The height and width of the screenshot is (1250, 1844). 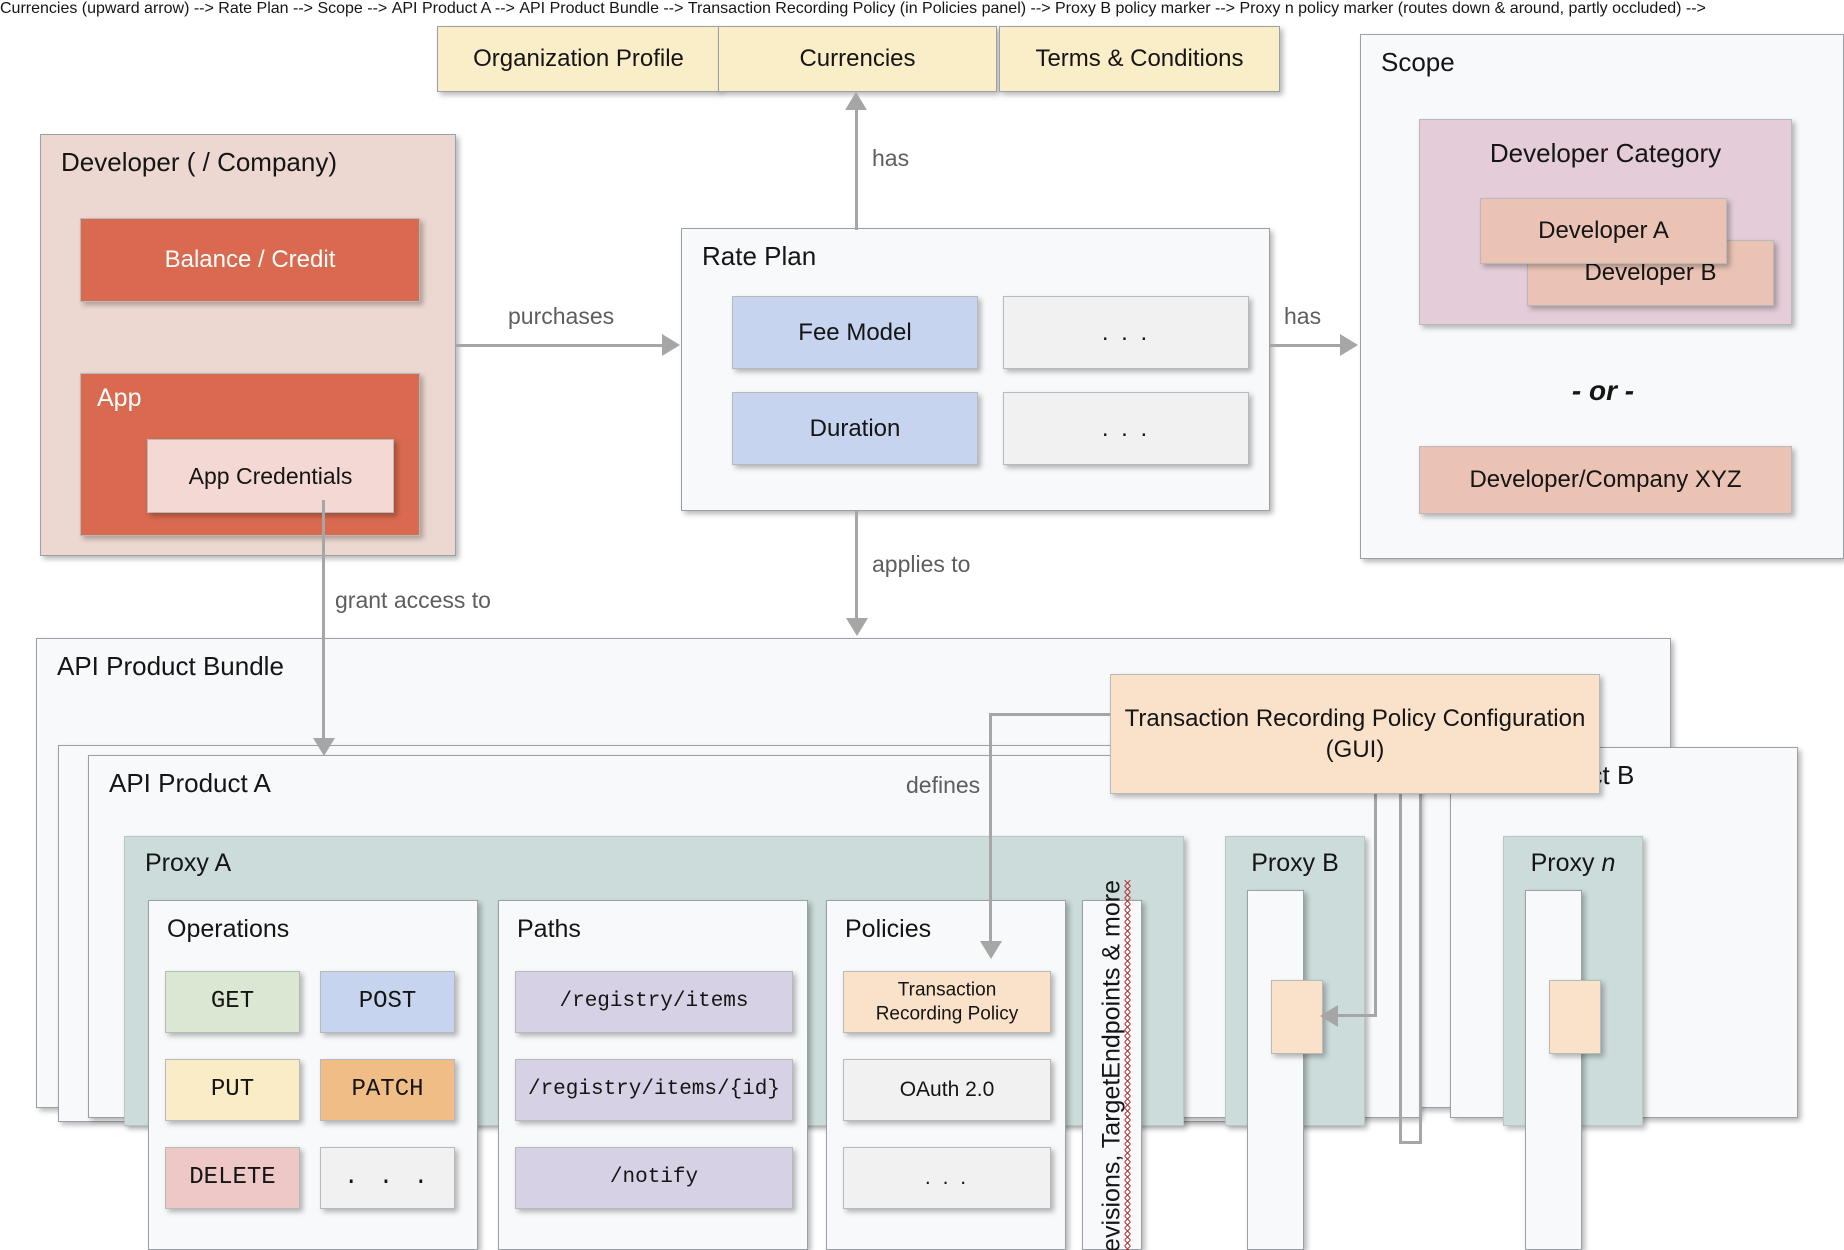 I want to click on proxy-n-title: Proxy n, so click(x=1573, y=863).